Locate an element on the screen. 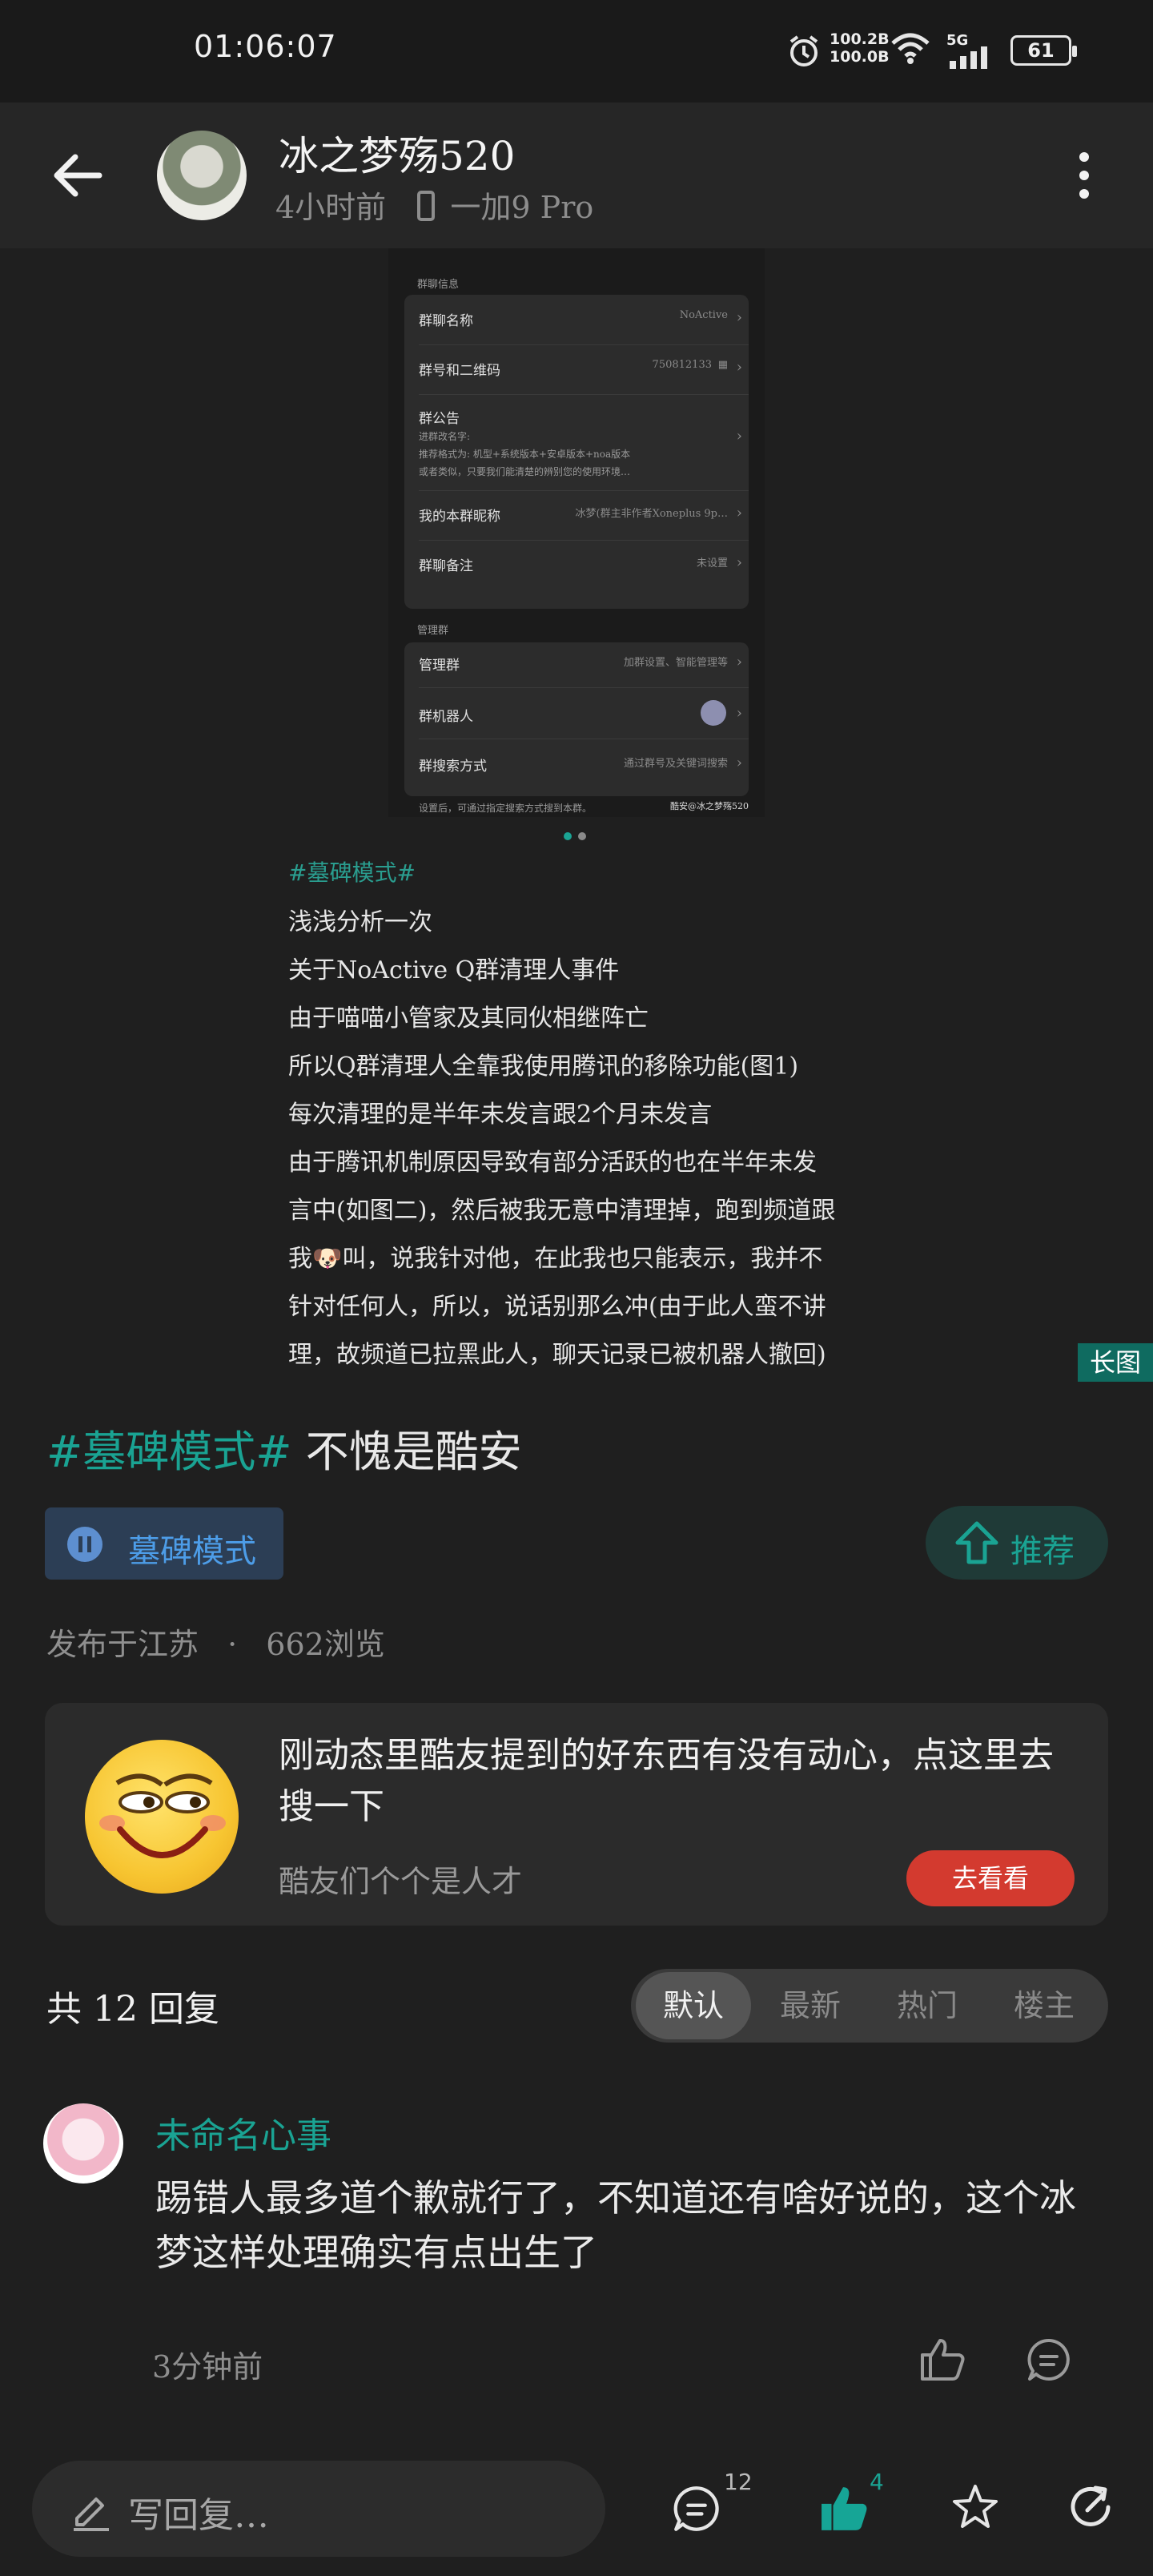  commenter-name: 未命名心事 is located at coordinates (243, 2132).